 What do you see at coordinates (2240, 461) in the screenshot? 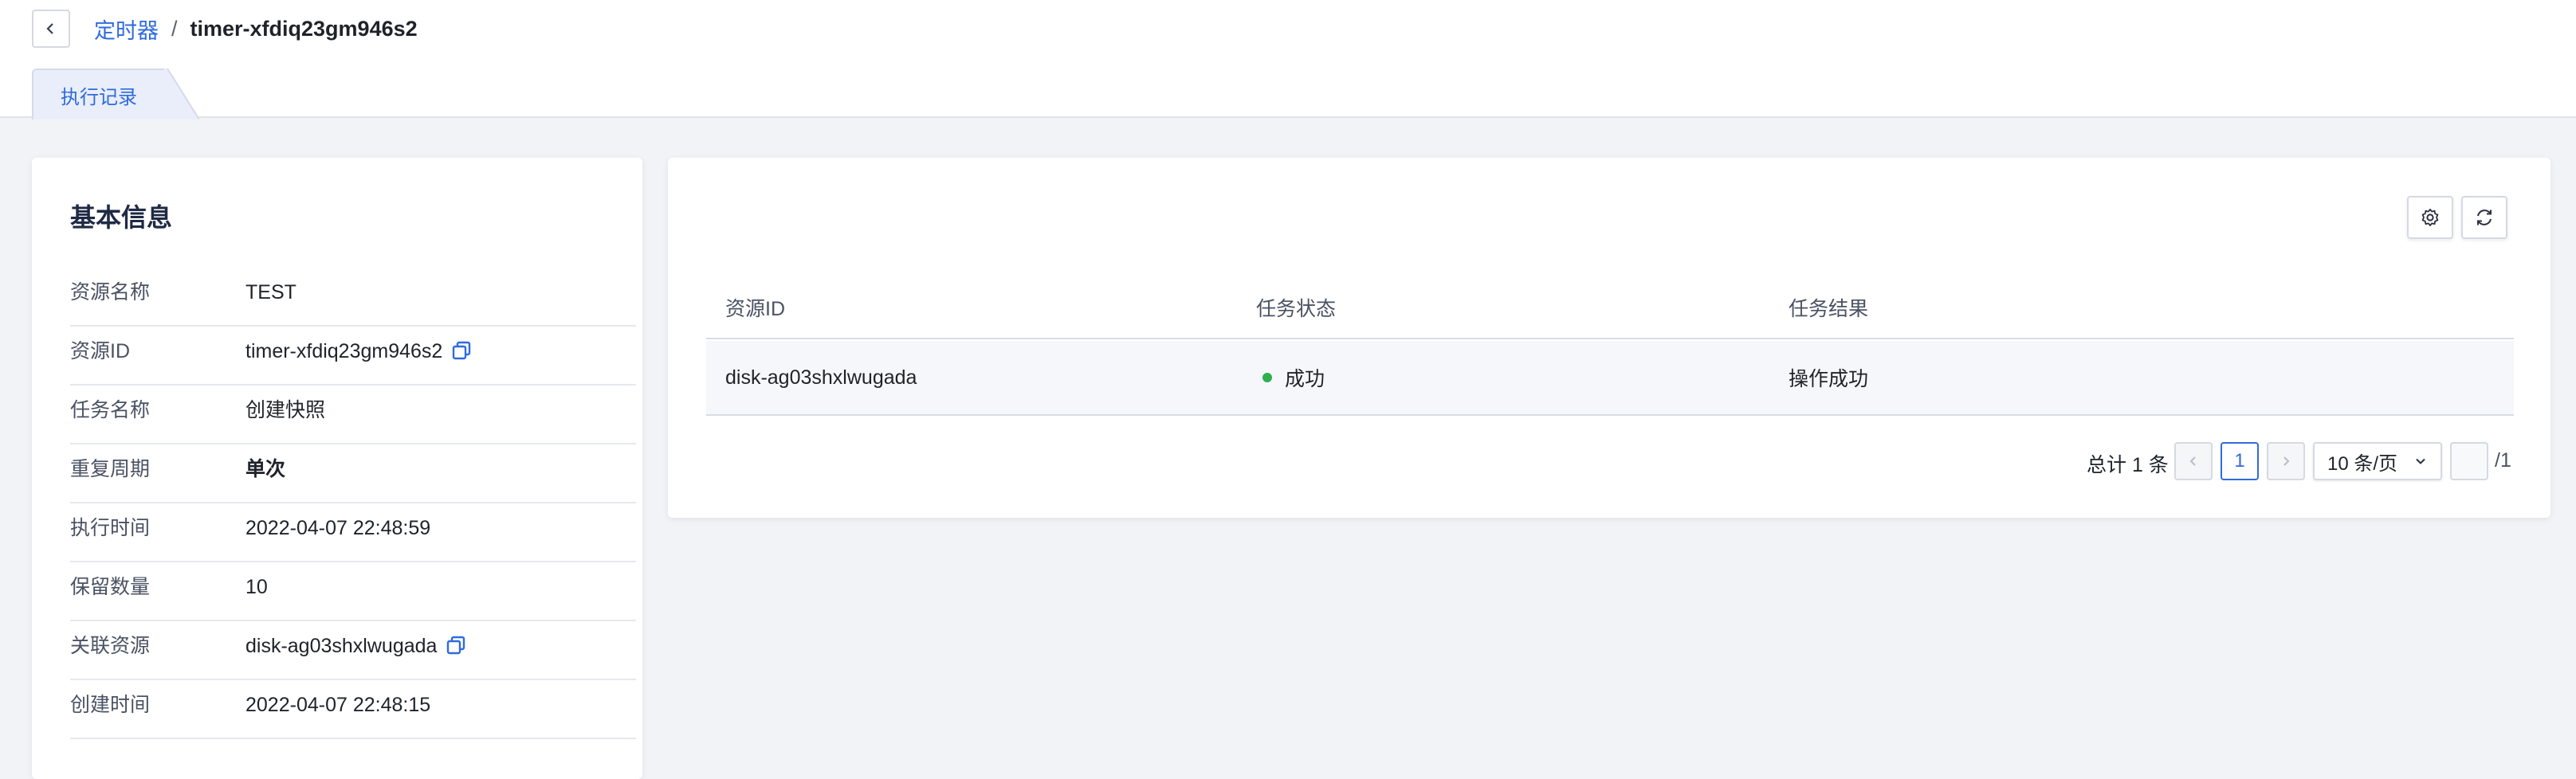
I see `page-number-button: 1` at bounding box center [2240, 461].